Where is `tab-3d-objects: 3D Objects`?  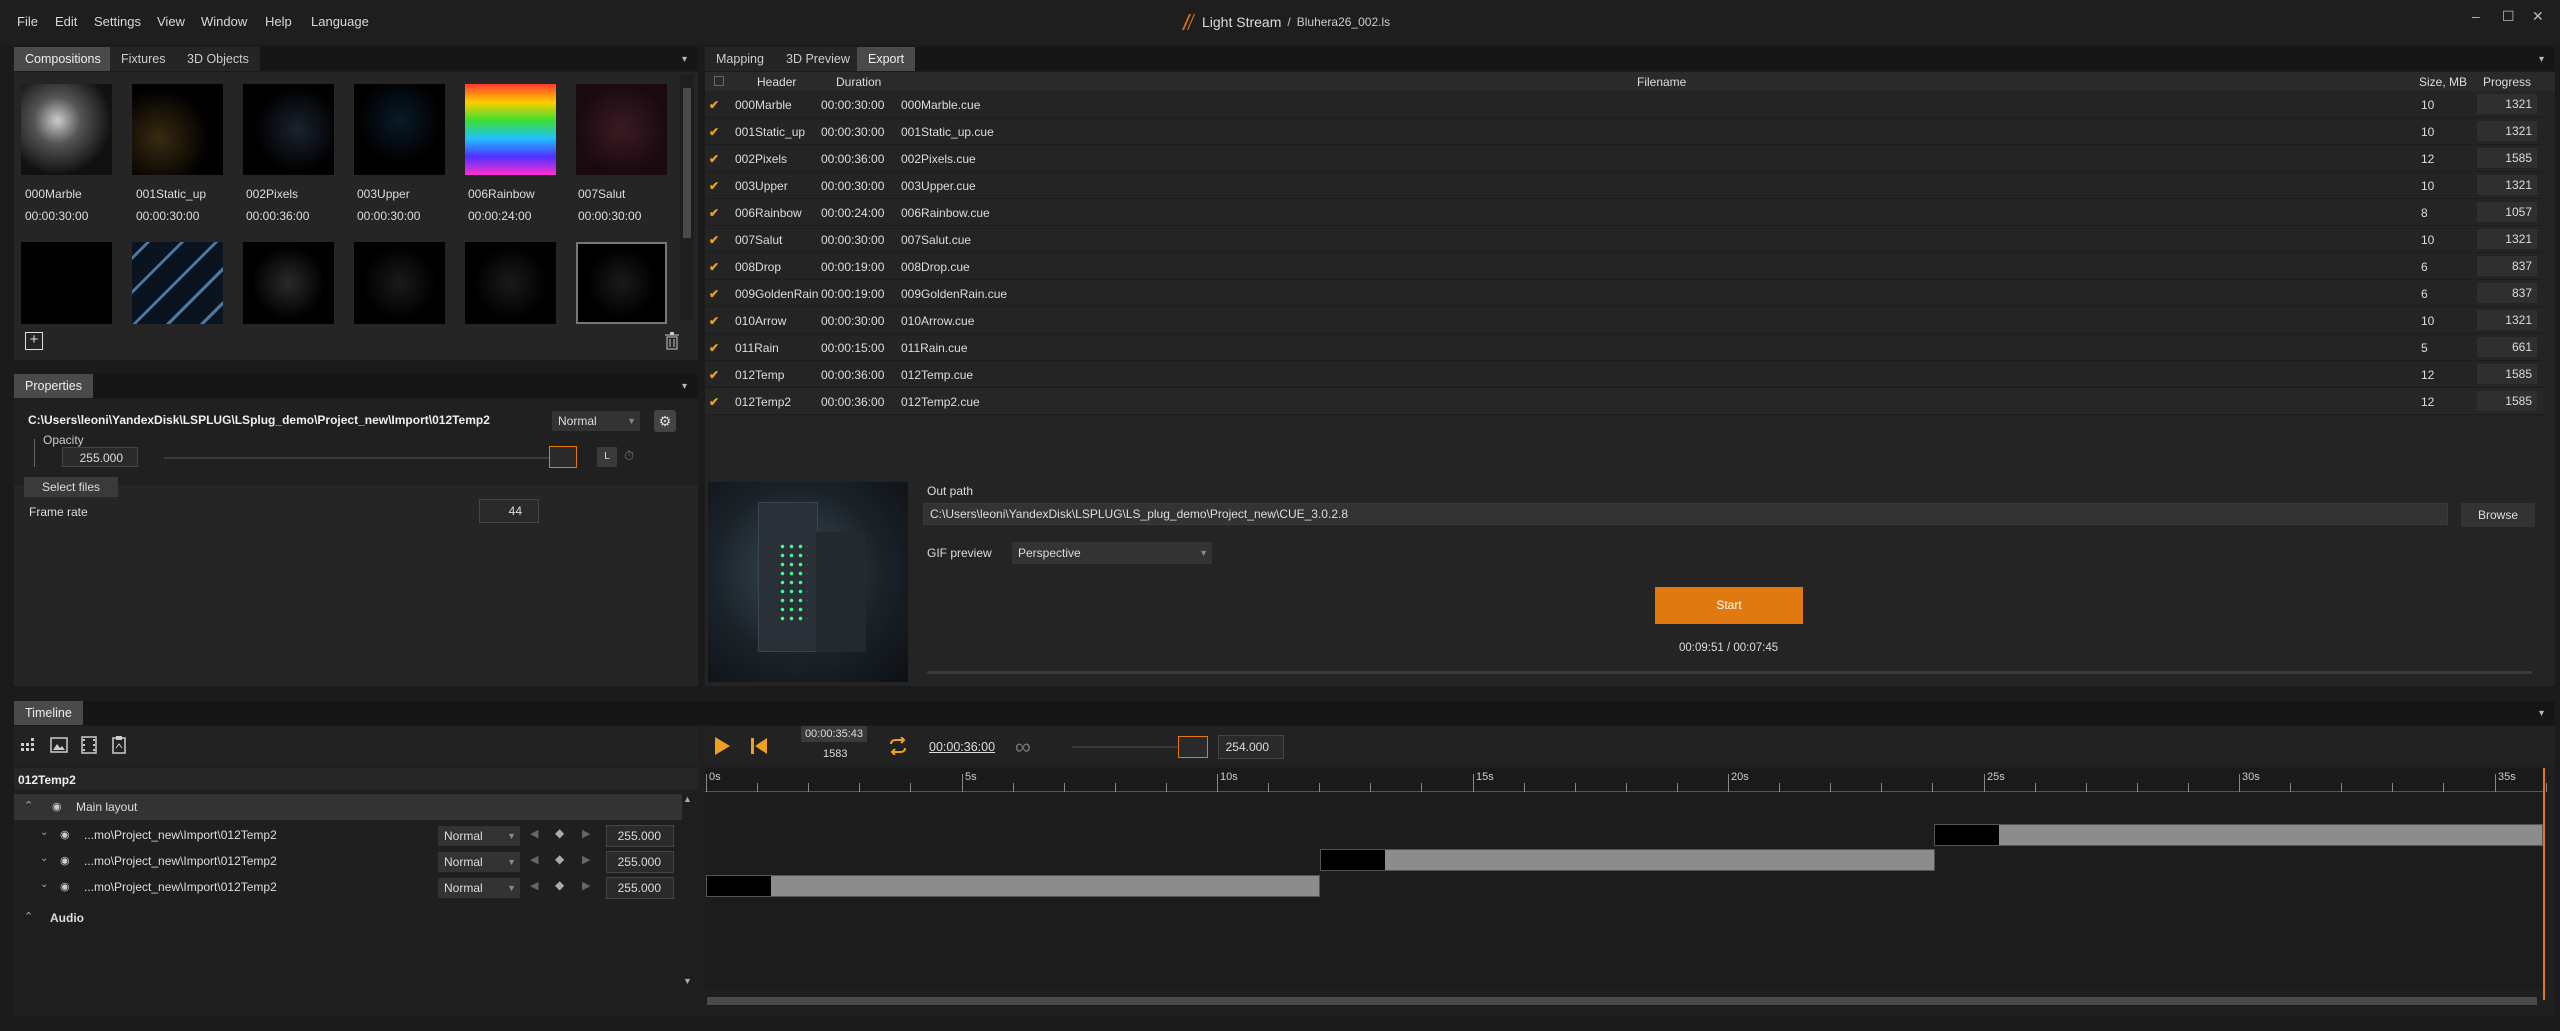
tab-3d-objects: 3D Objects is located at coordinates (218, 59).